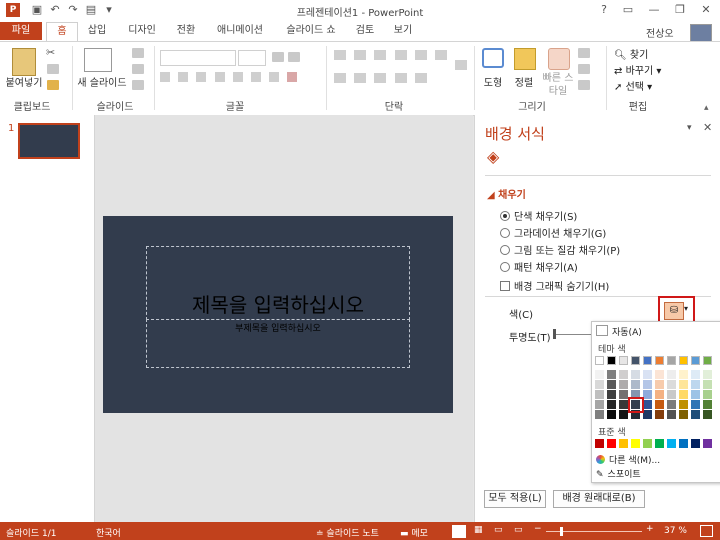  I want to click on restore-button: ❐, so click(680, 10).